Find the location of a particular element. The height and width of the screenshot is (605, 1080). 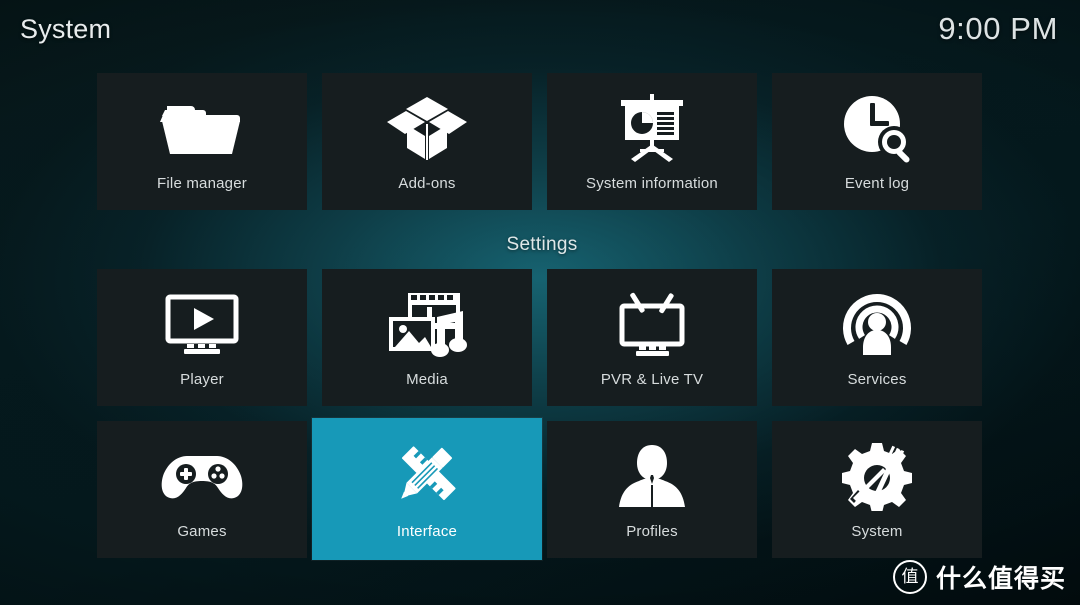

tile-event-log: Event log is located at coordinates (877, 141).